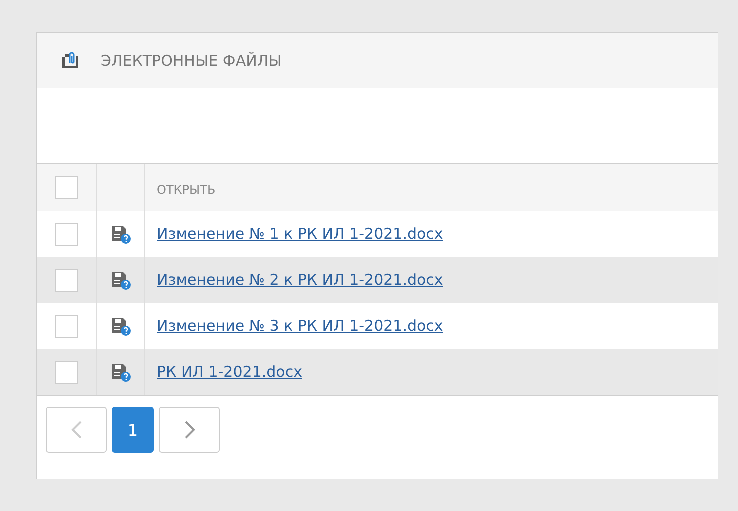  I want to click on chevron-left-icon, so click(76, 430).